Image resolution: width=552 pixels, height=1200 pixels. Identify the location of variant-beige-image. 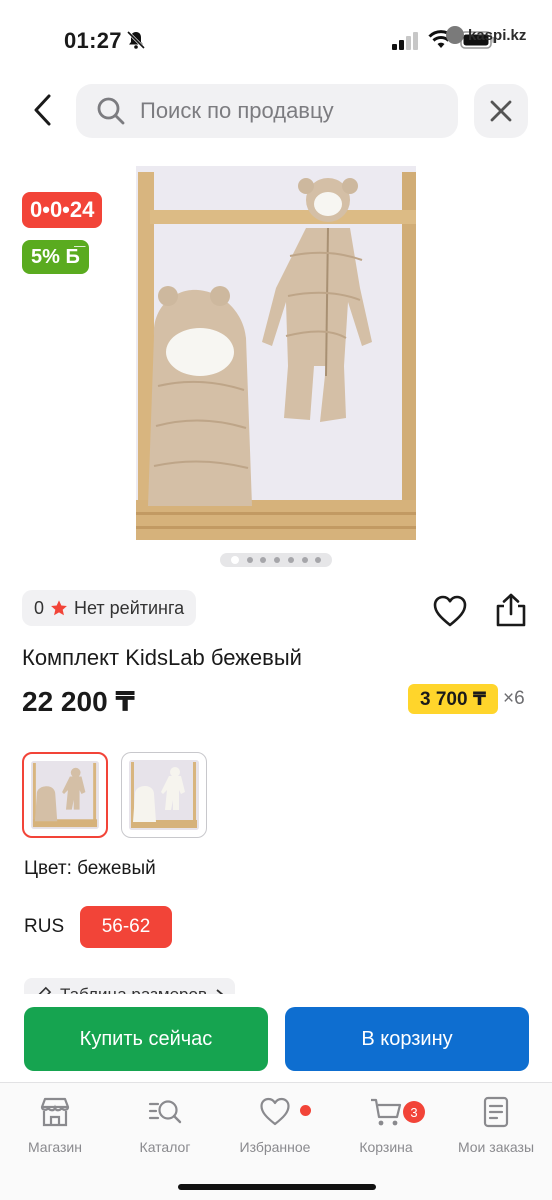
(65, 795).